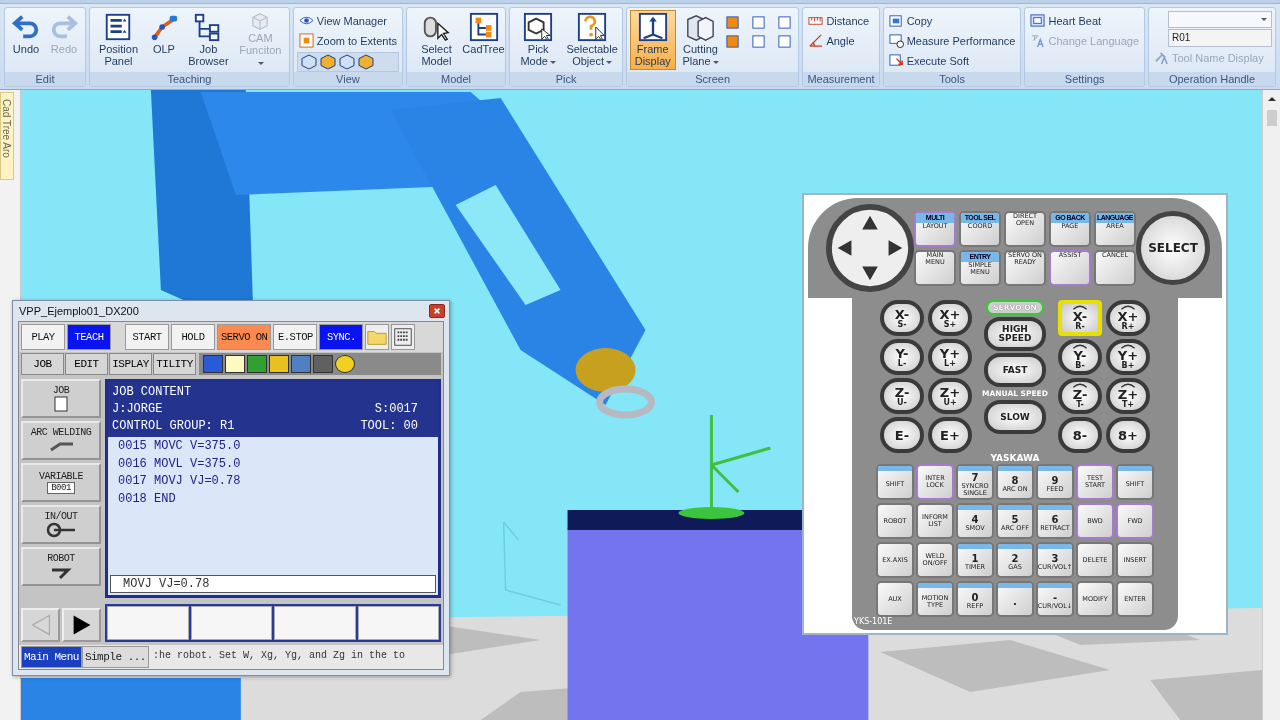 This screenshot has width=1280, height=720. Describe the element at coordinates (61, 566) in the screenshot. I see `menu-button: ROBOT` at that location.